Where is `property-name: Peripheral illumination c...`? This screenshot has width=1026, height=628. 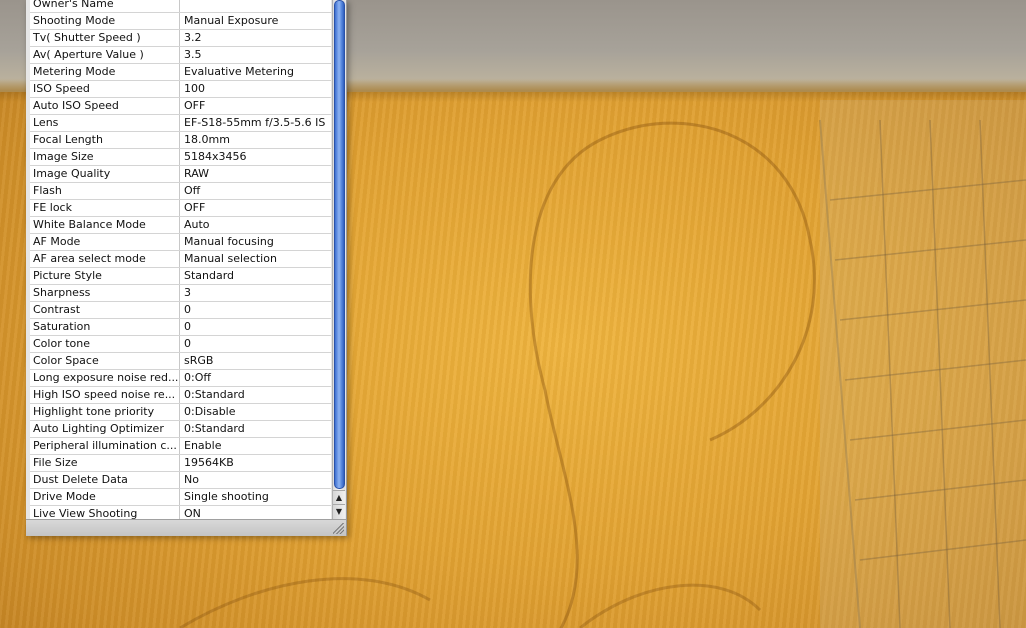
property-name: Peripheral illumination c... is located at coordinates (105, 446).